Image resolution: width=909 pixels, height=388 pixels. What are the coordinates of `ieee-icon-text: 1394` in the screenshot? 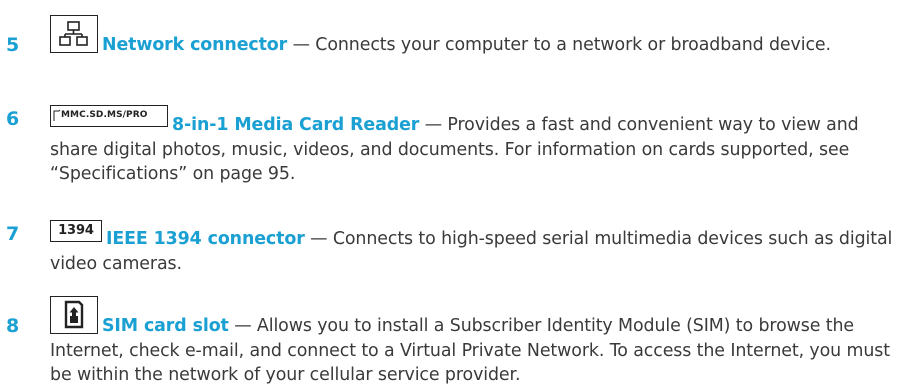 It's located at (76, 230).